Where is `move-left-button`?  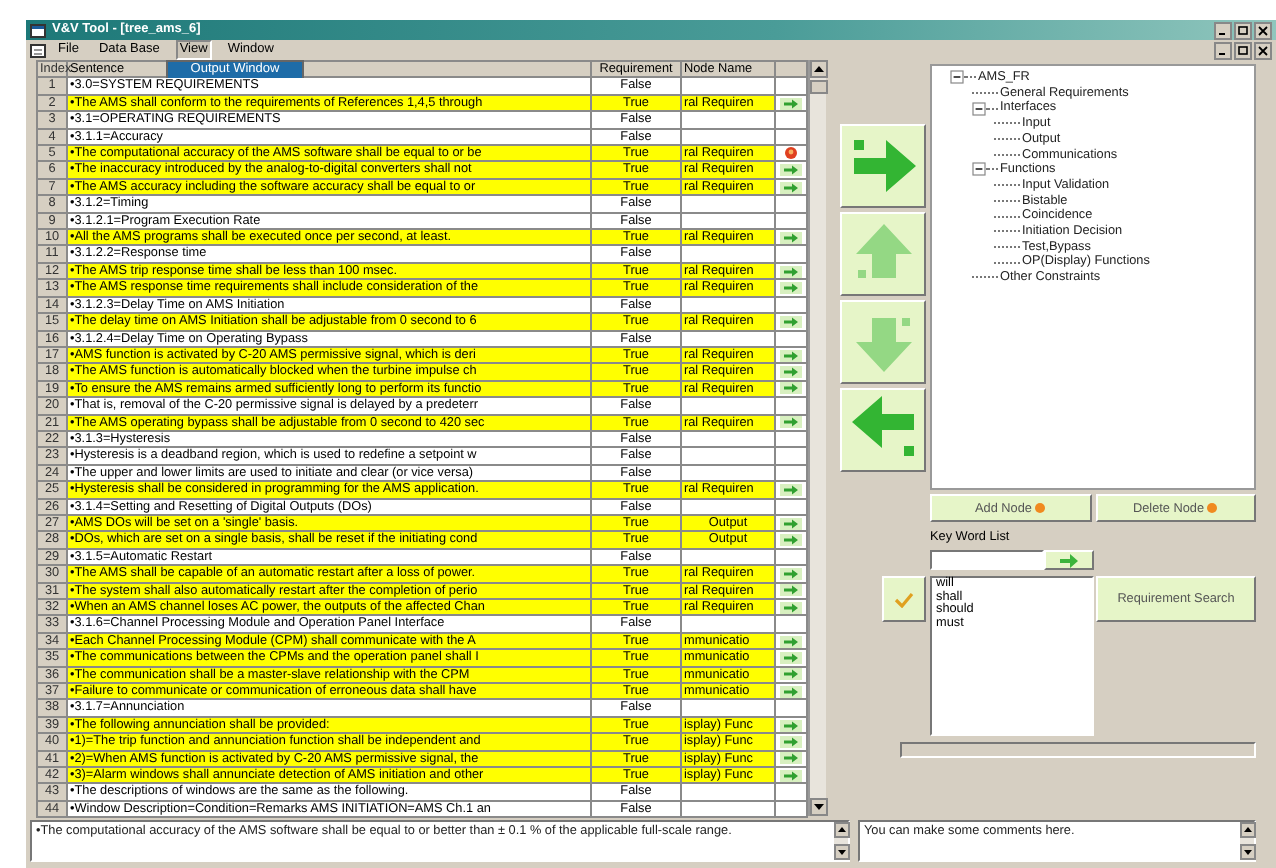 move-left-button is located at coordinates (883, 430).